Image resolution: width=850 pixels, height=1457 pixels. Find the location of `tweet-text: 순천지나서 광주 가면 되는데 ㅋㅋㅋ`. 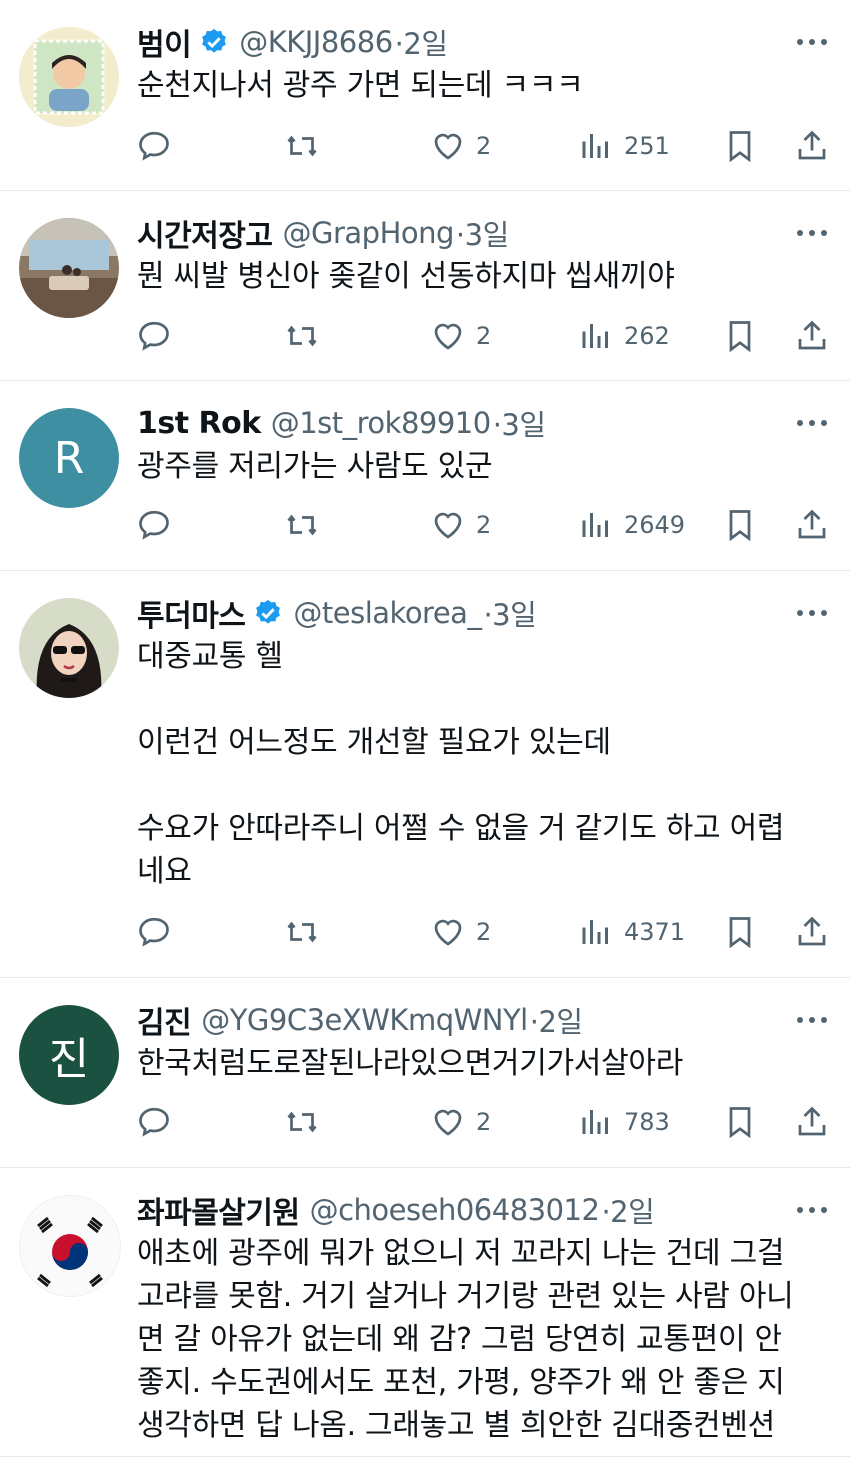

tweet-text: 순천지나서 광주 가면 되는데 ㅋㅋㅋ is located at coordinates (483, 85).